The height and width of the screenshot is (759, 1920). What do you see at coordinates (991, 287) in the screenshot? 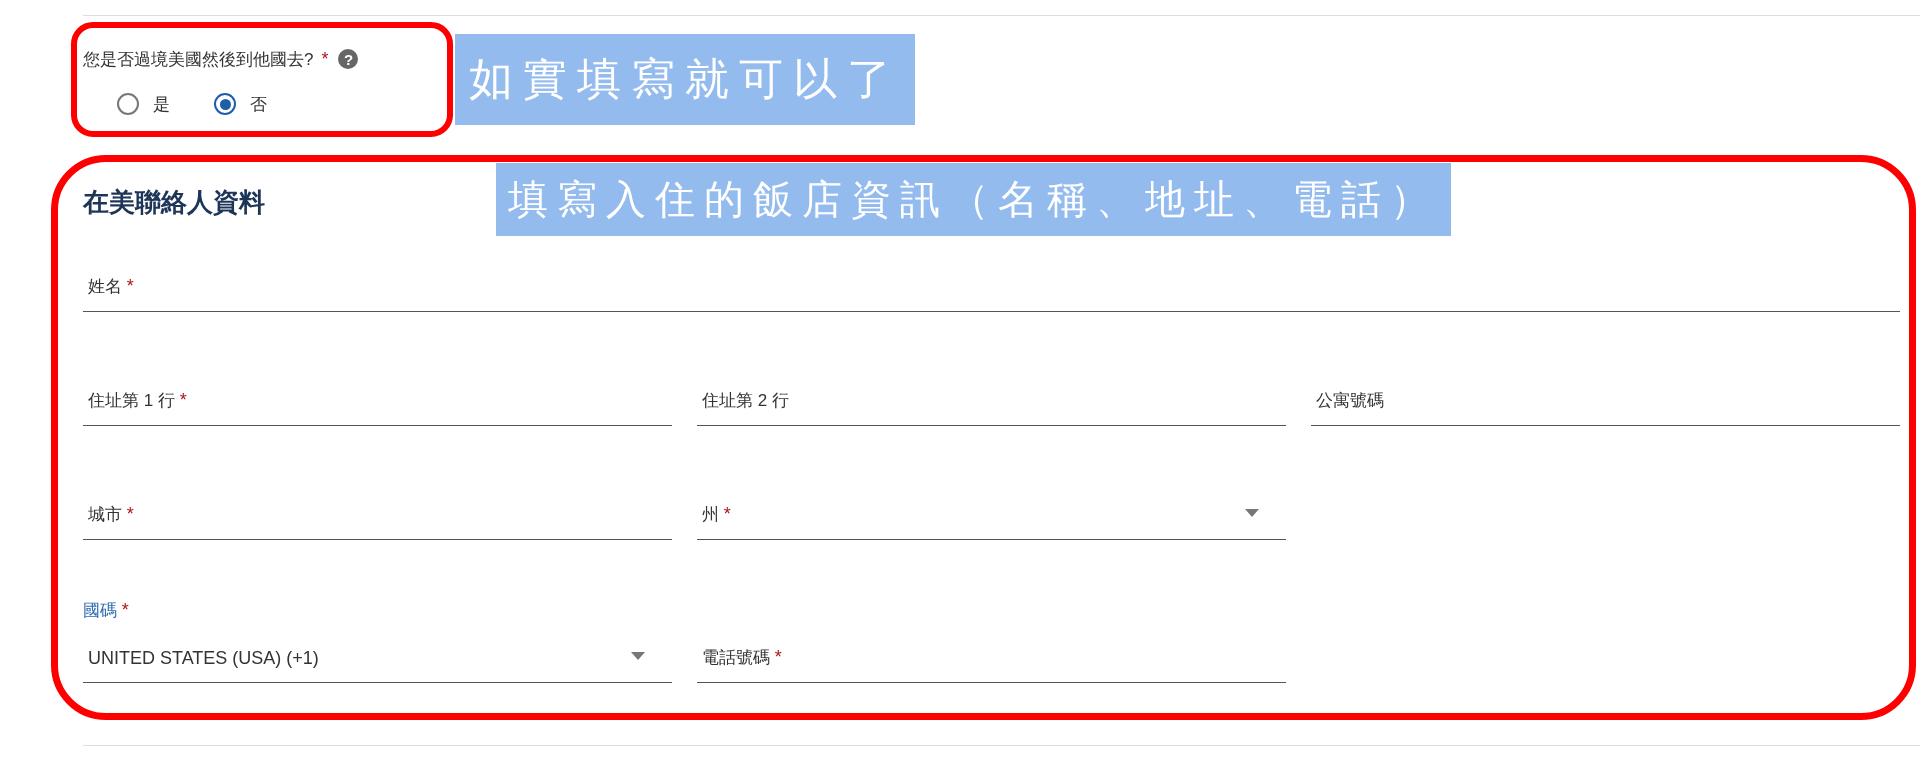
I see `input-field: 姓名 *` at bounding box center [991, 287].